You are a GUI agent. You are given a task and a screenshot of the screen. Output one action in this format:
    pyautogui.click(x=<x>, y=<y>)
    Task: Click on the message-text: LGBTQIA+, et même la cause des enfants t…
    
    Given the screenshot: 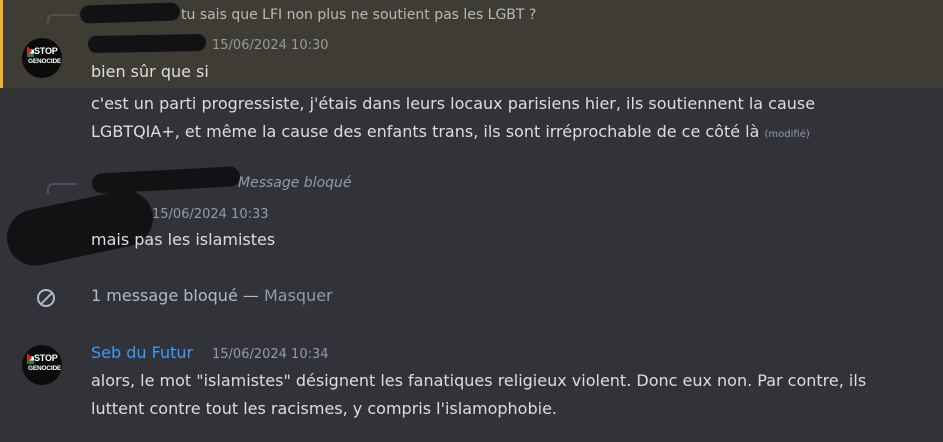 What is the action you would take?
    pyautogui.click(x=425, y=131)
    